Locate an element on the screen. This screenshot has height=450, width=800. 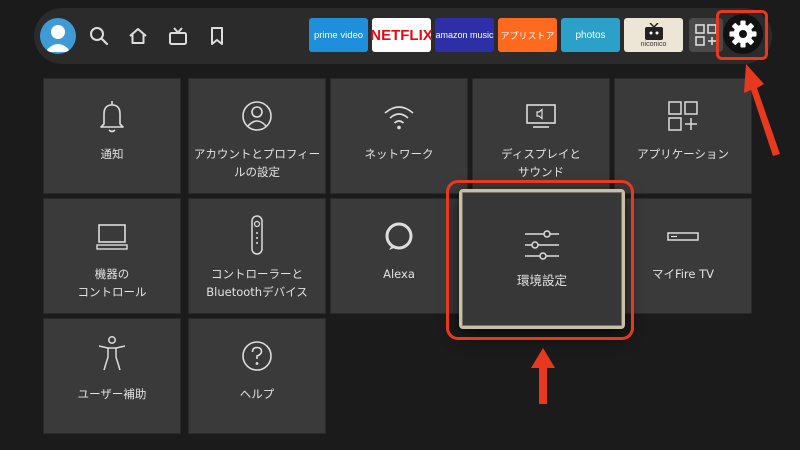
user-icon is located at coordinates (58, 38).